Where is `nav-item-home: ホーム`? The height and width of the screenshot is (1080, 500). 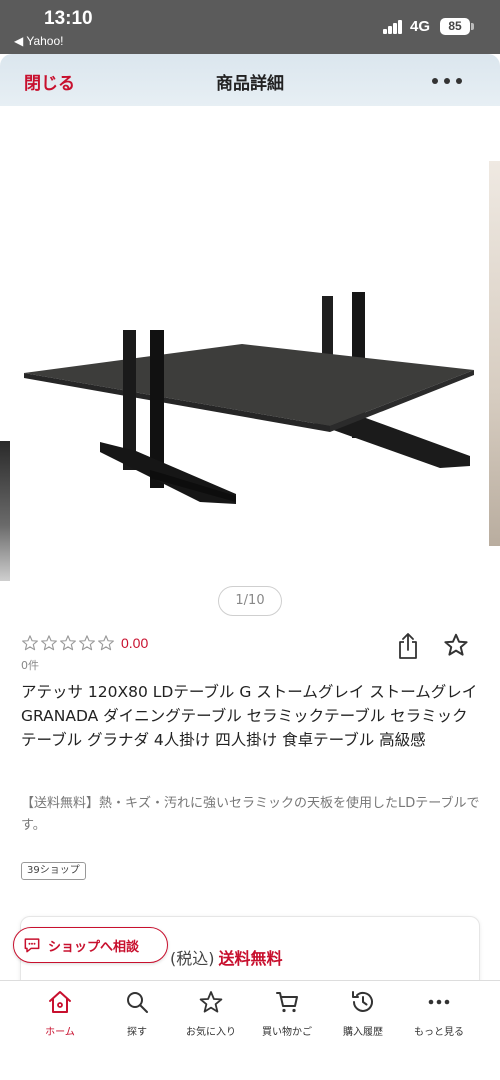
nav-item-home: ホーム is located at coordinates (60, 1016).